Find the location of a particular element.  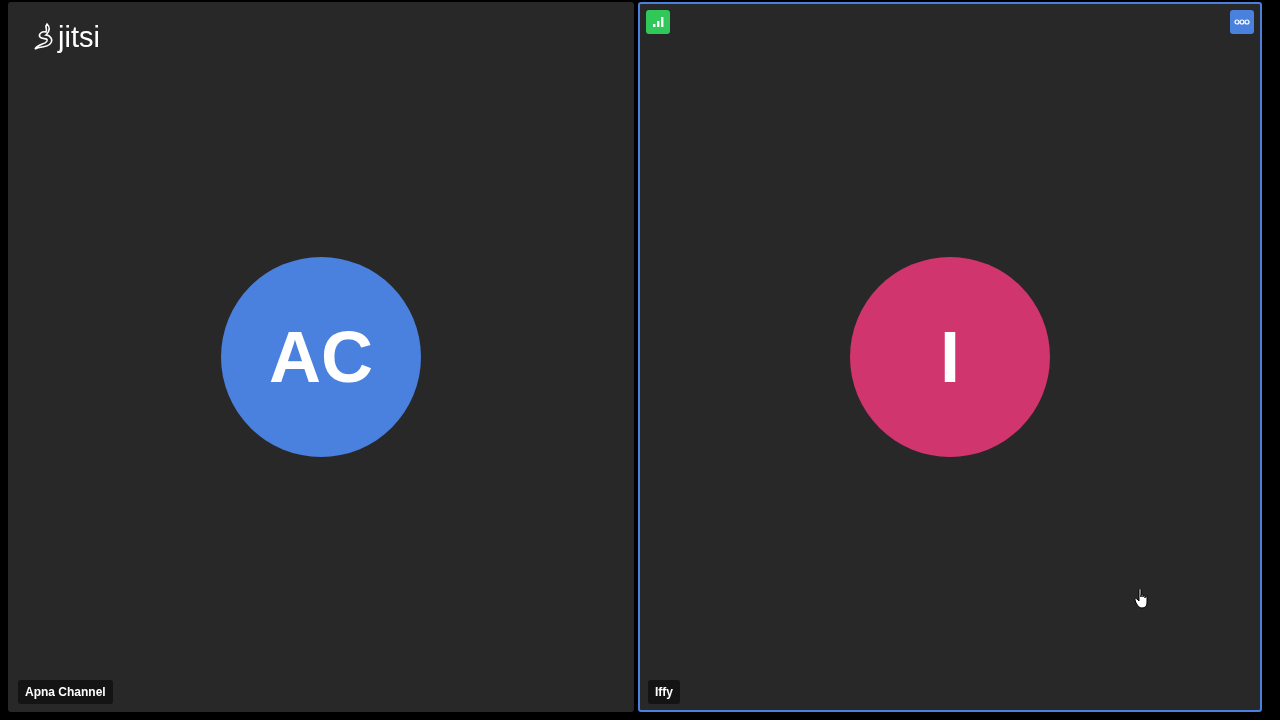

avatar: AC is located at coordinates (321, 357).